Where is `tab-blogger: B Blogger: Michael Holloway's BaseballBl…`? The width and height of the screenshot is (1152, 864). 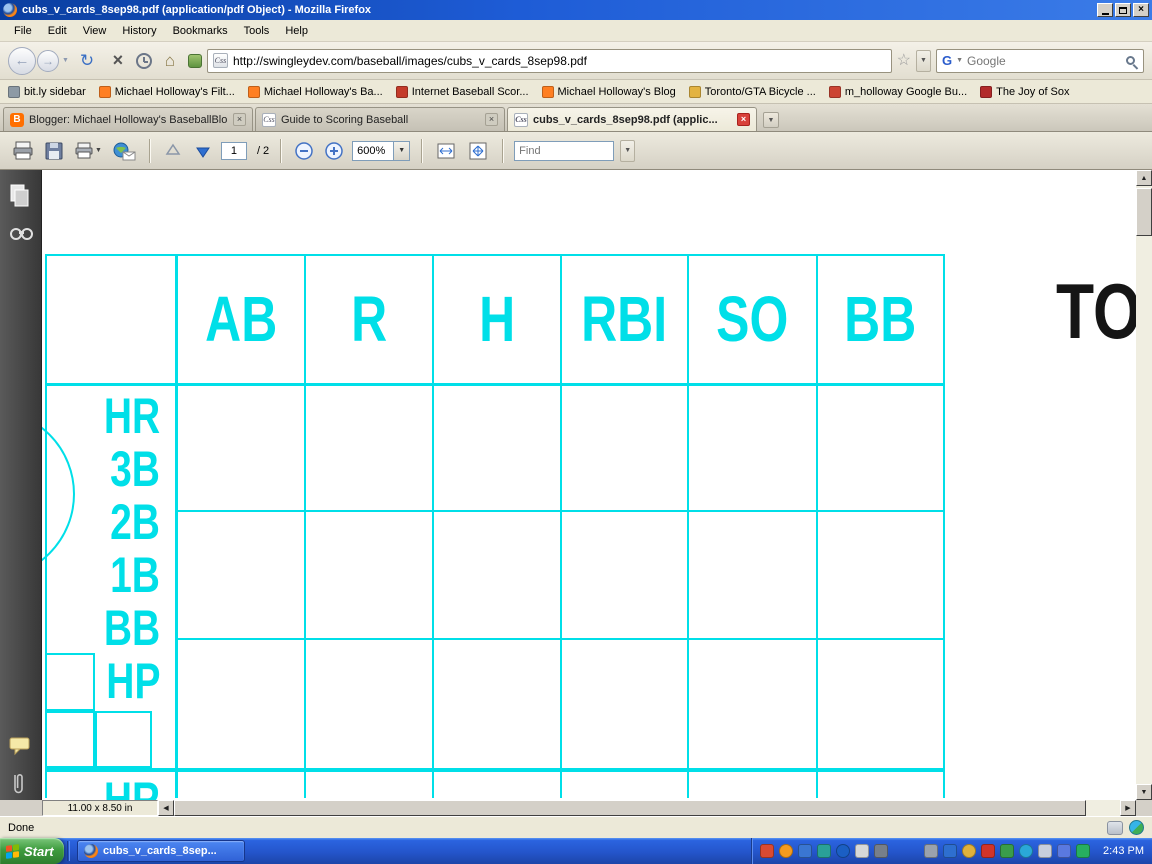 tab-blogger: B Blogger: Michael Holloway's BaseballBl… is located at coordinates (128, 119).